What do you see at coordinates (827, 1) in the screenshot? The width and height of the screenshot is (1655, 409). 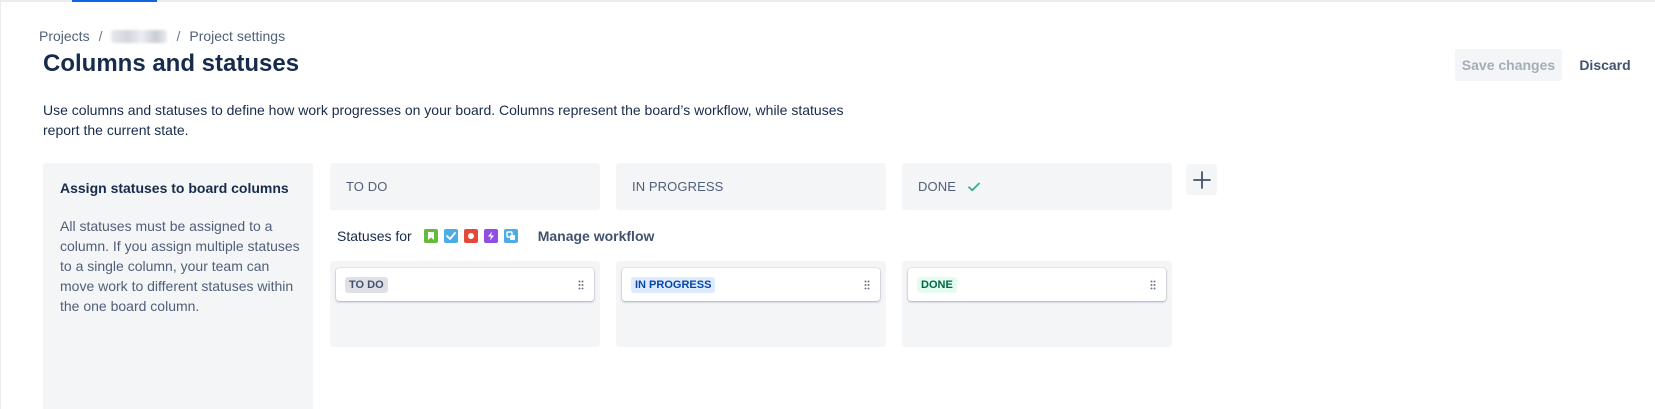 I see `top-divider` at bounding box center [827, 1].